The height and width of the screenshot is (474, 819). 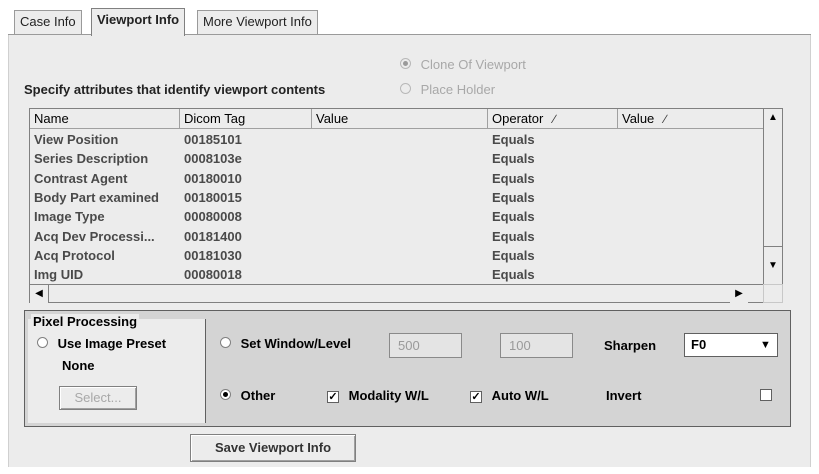 I want to click on cell-dicom-tag: 00180010, so click(x=213, y=178).